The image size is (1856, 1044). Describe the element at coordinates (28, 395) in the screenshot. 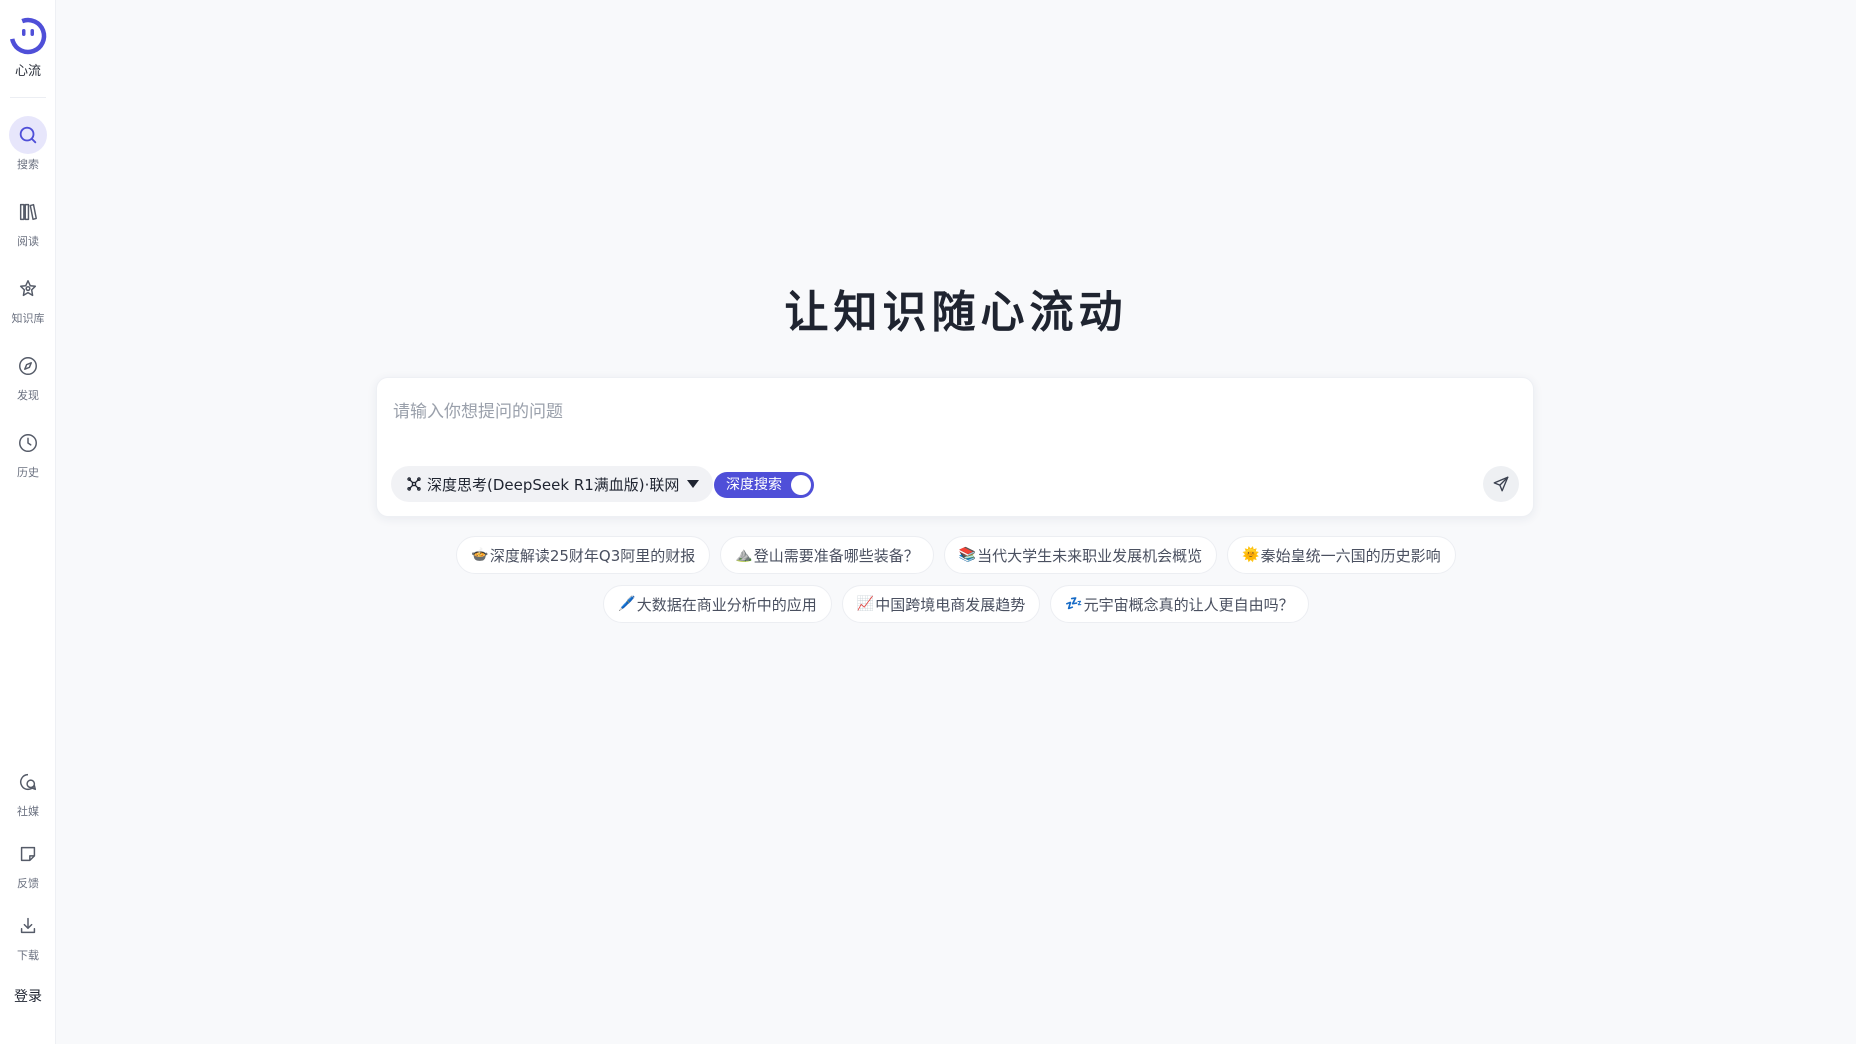

I see `sidebar-item-label: 发现` at that location.